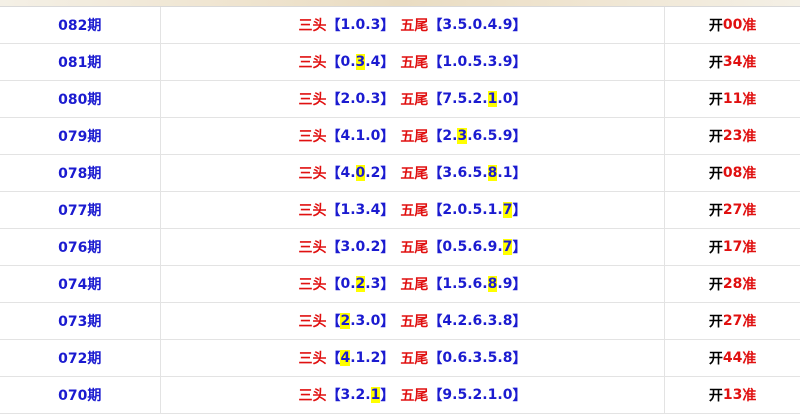 The width and height of the screenshot is (800, 414). I want to click on wu-wei-digit: 8, so click(492, 284).